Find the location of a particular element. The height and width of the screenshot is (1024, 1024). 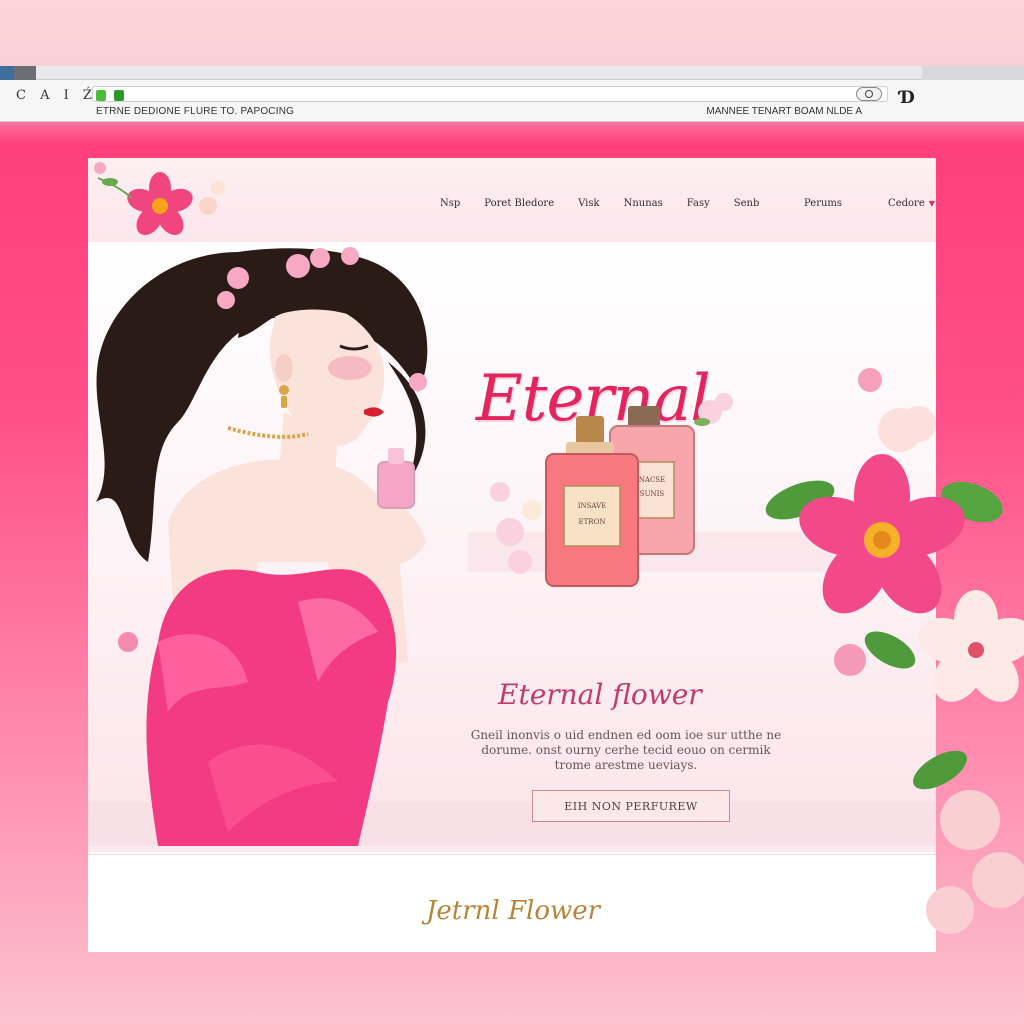

decorative-flowers is located at coordinates (894, 651).